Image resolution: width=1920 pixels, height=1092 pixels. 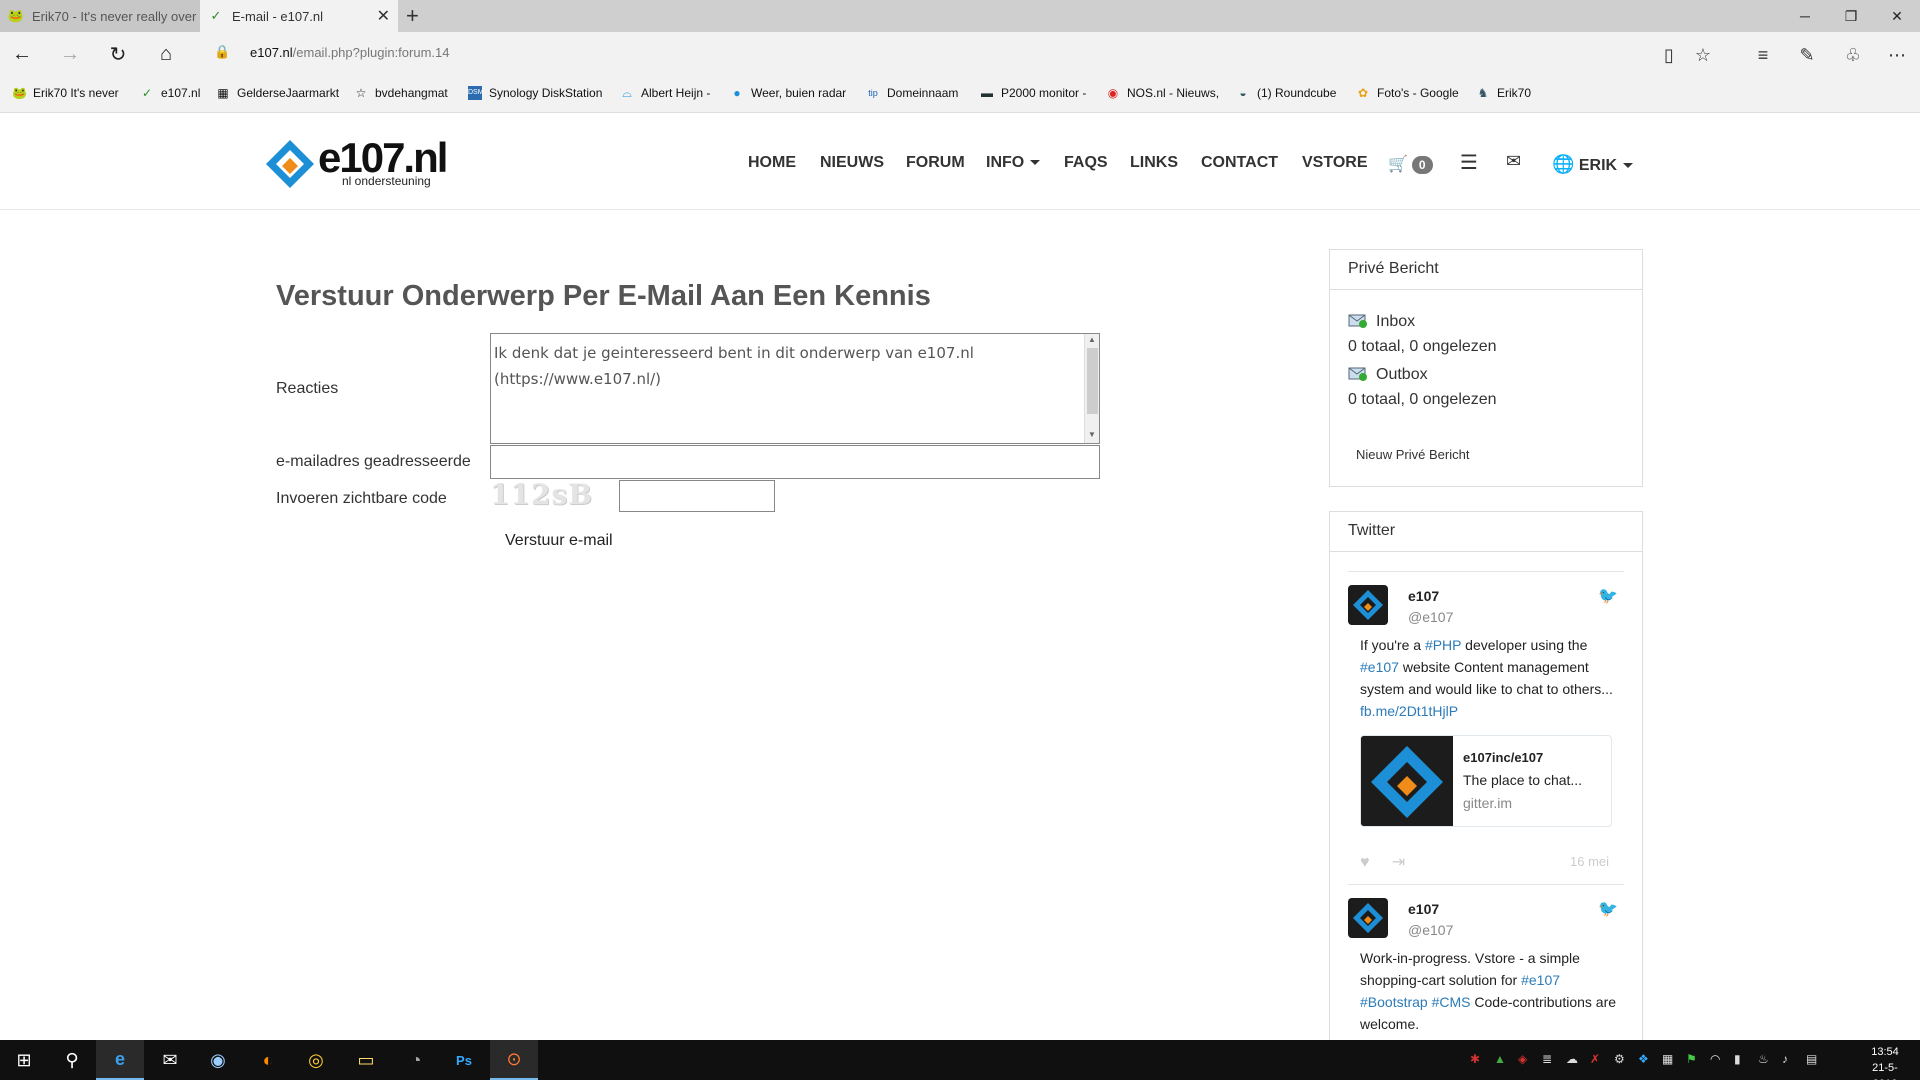 I want to click on fav-item: ▦ GeldersеJaarmarkt, so click(x=277, y=93).